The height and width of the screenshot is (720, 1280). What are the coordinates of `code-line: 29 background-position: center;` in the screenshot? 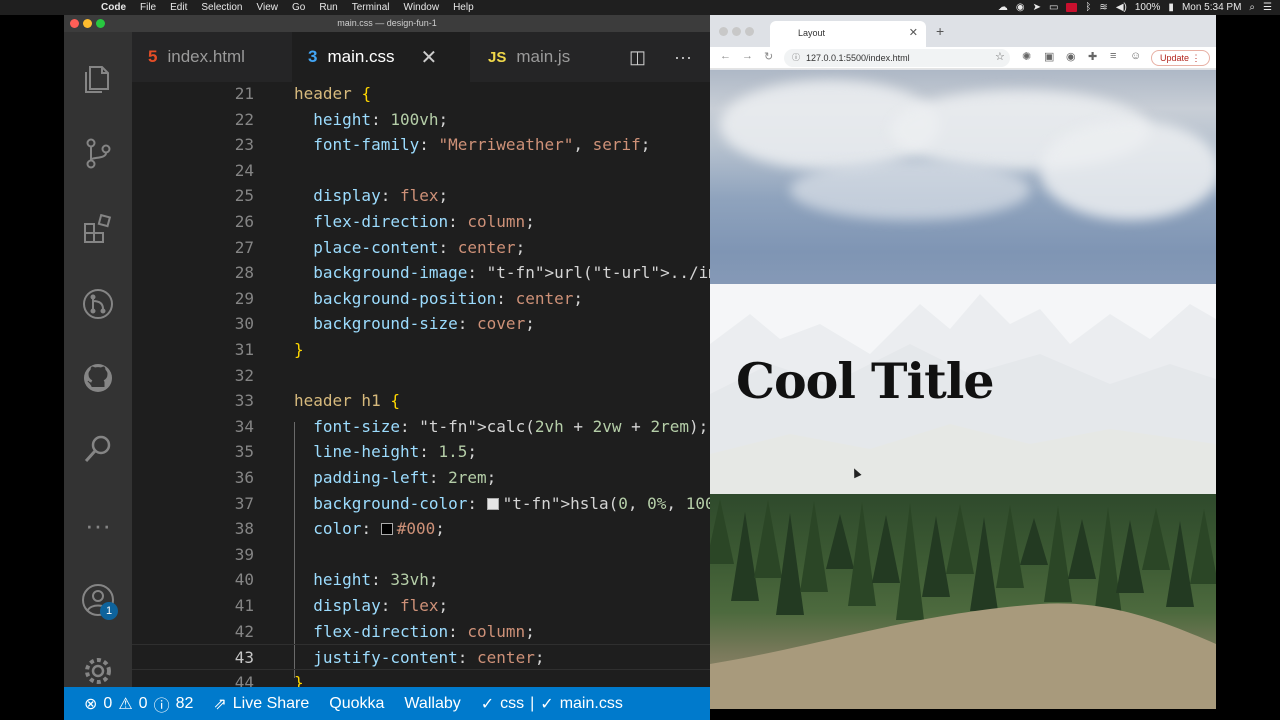 It's located at (421, 299).